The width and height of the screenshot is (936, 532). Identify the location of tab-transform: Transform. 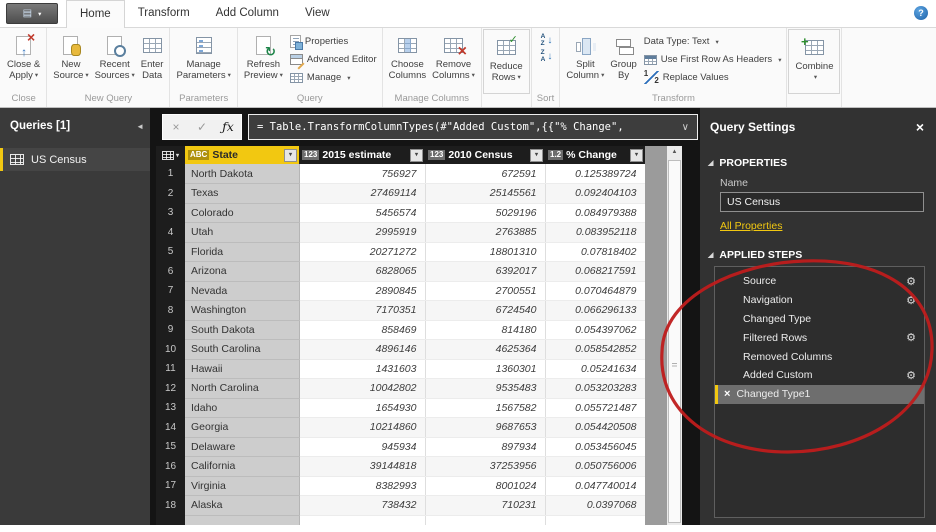
(164, 13).